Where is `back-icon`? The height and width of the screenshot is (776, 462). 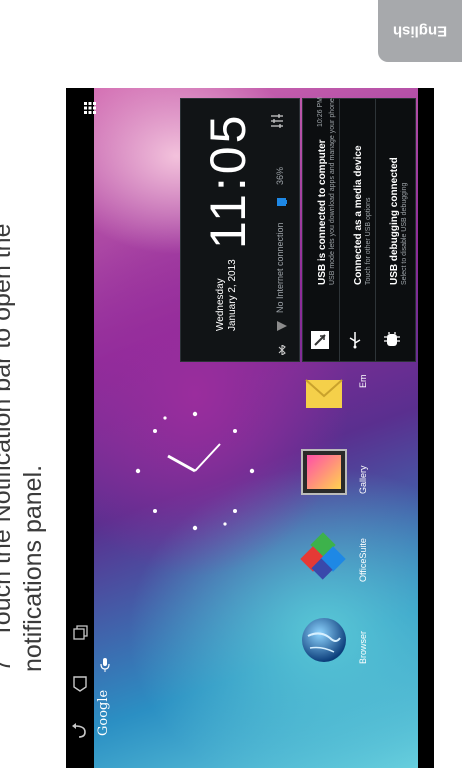
back-icon is located at coordinates (79, 730).